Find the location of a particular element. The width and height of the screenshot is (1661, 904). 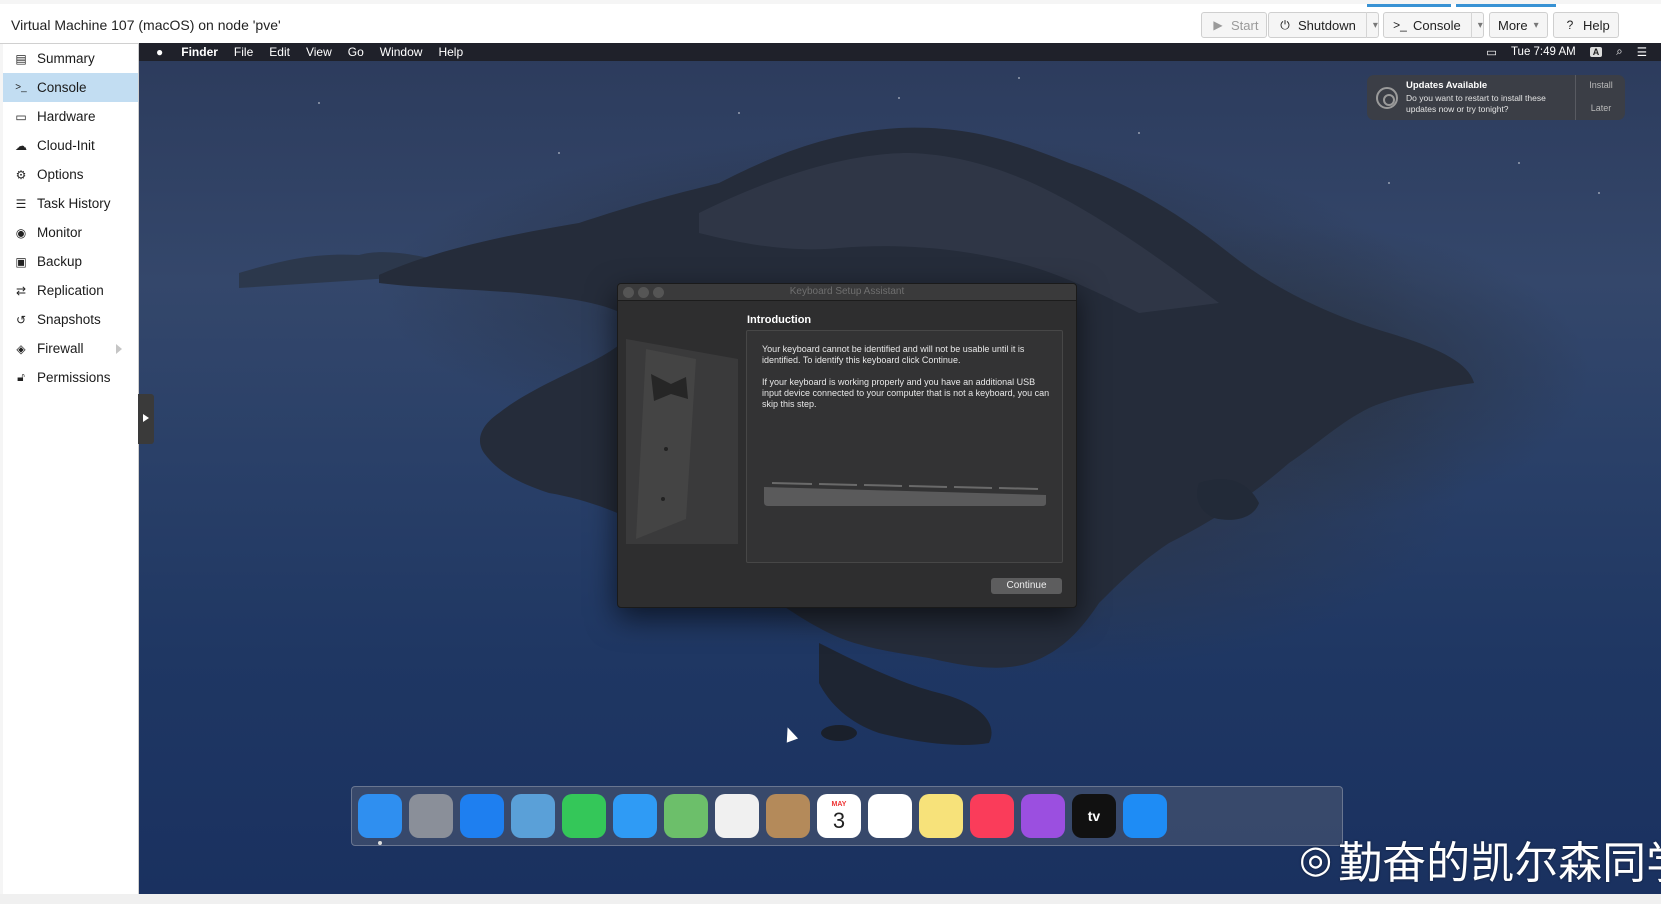

notification-title: Updates Available is located at coordinates (1447, 85).